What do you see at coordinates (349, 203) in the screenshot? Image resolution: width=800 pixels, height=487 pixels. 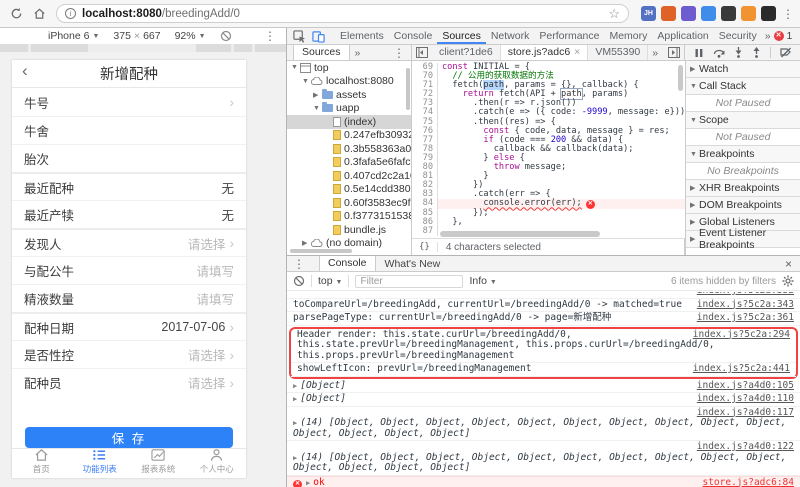 I see `tree-item-0-60f3583ec9fde: 0.60f3583ec9fde` at bounding box center [349, 203].